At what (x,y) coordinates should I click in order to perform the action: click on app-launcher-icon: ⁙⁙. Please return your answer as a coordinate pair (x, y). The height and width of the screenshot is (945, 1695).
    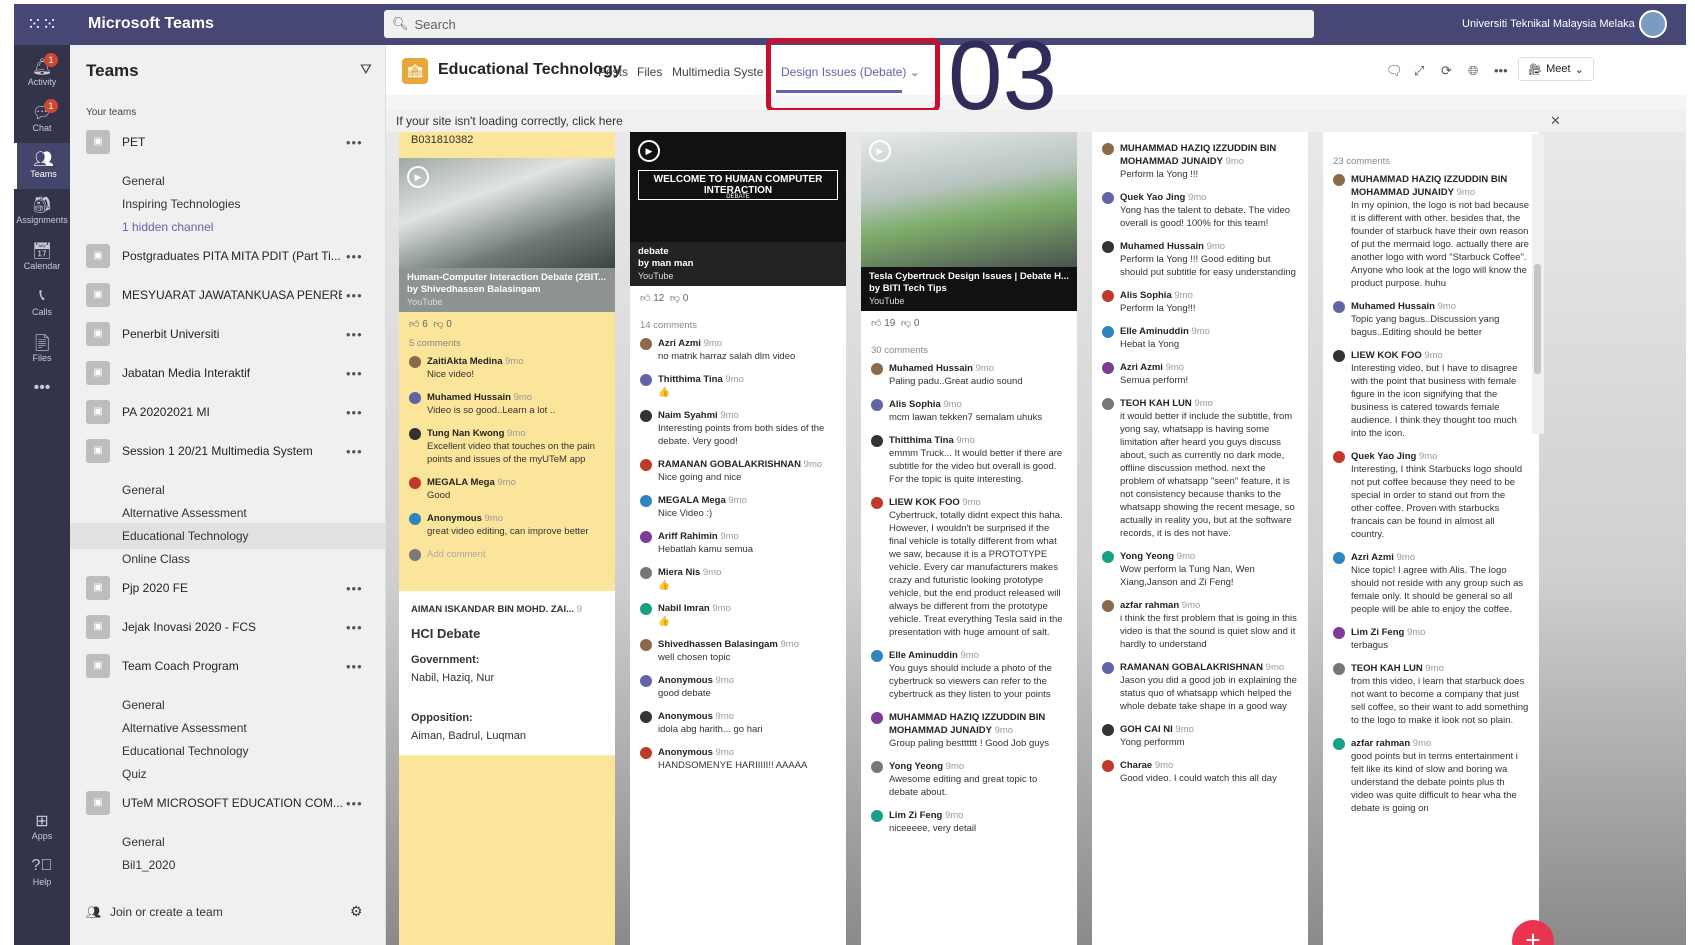
    Looking at the image, I should click on (42, 24).